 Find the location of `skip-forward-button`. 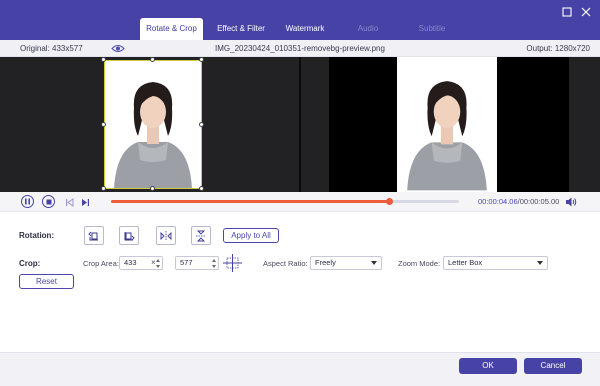

skip-forward-button is located at coordinates (85, 202).